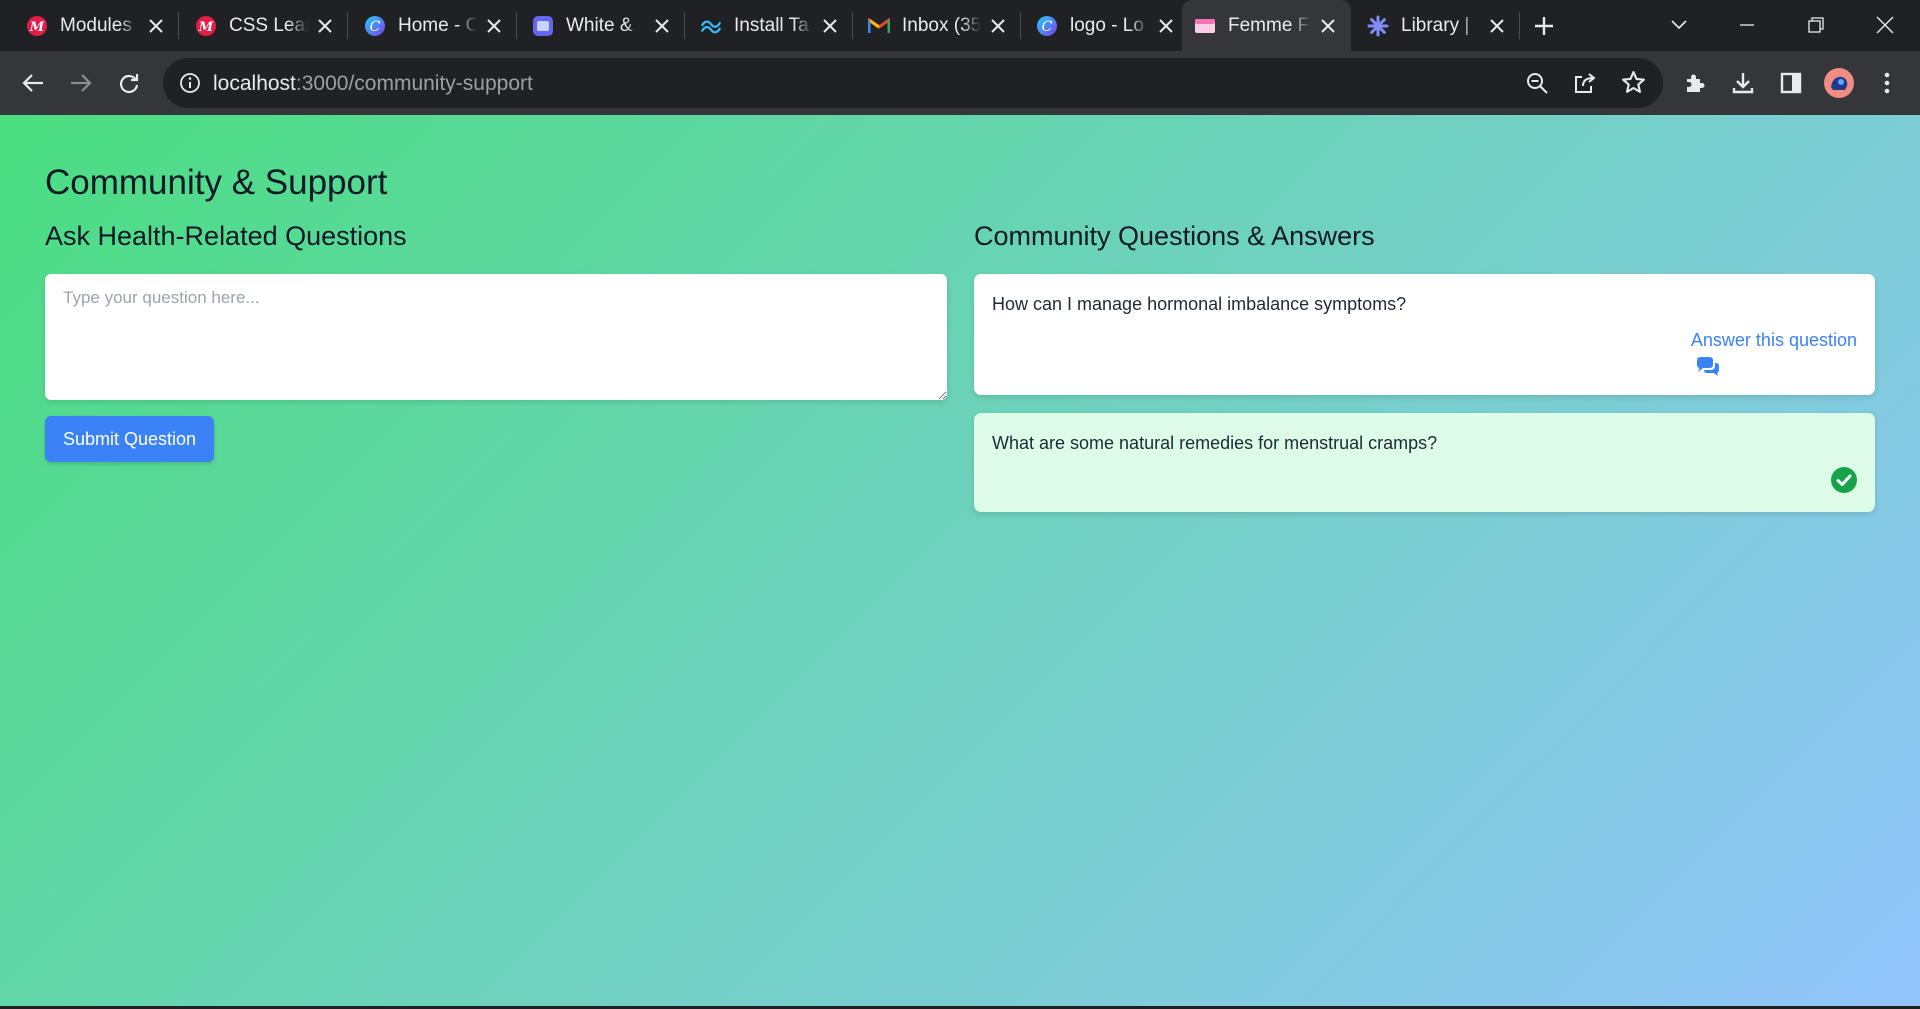  Describe the element at coordinates (1174, 236) in the screenshot. I see `community-qa-heading: Community Questions & Answers` at that location.